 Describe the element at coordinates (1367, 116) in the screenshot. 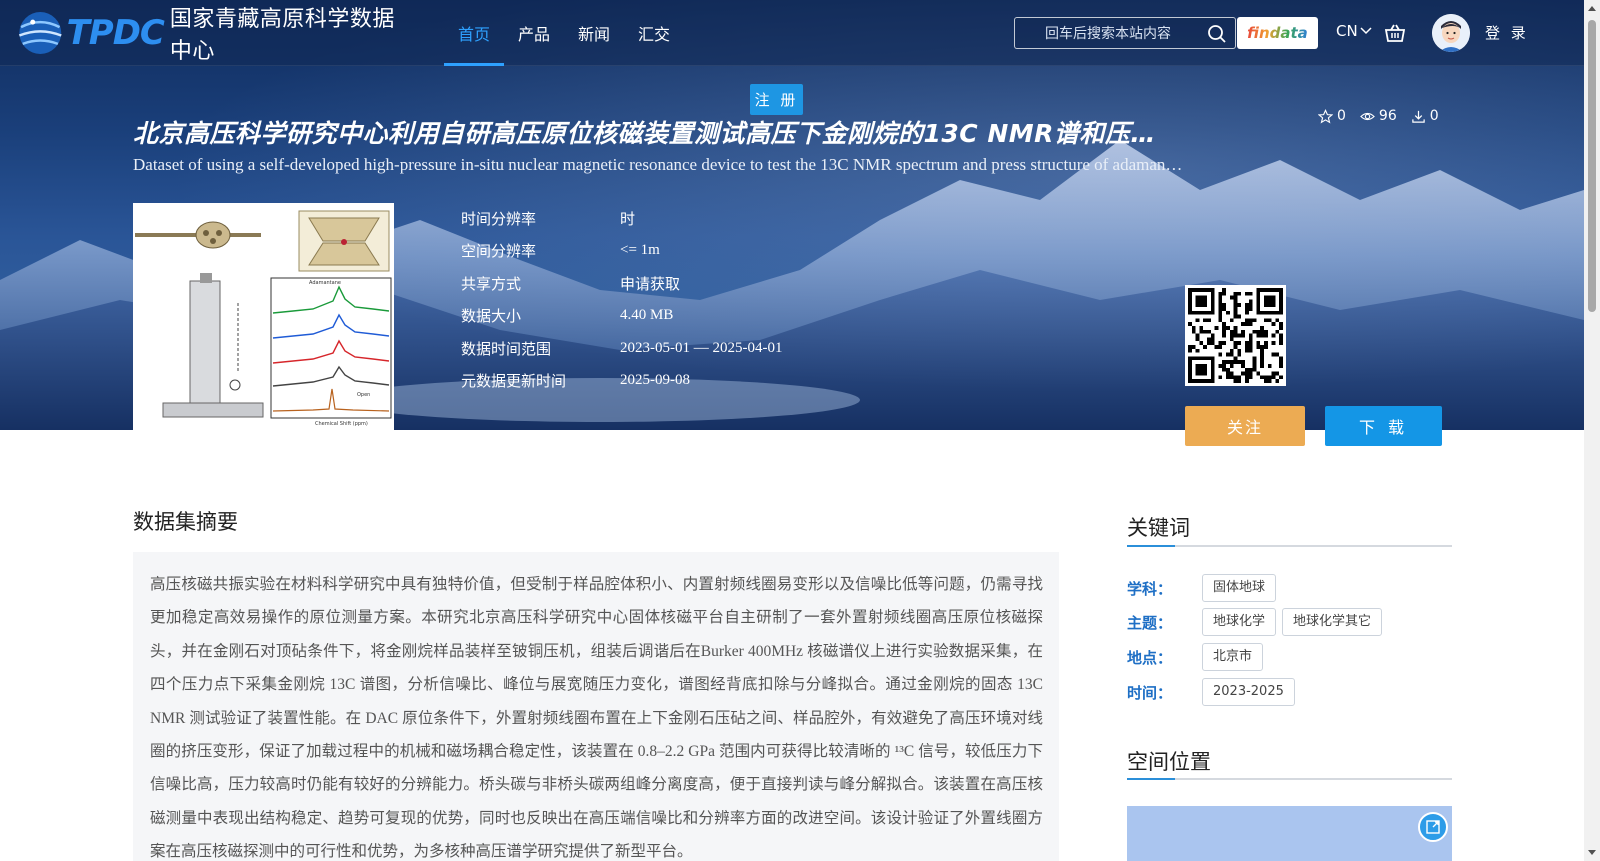

I see `eye-icon` at that location.